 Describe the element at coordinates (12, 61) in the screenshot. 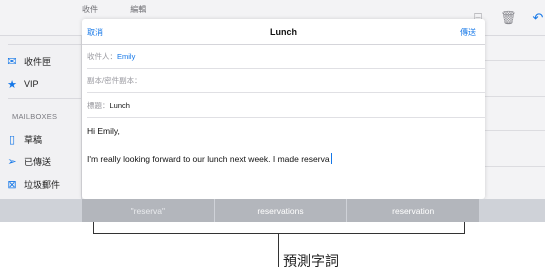

I see `inbox-icon: ✉` at that location.